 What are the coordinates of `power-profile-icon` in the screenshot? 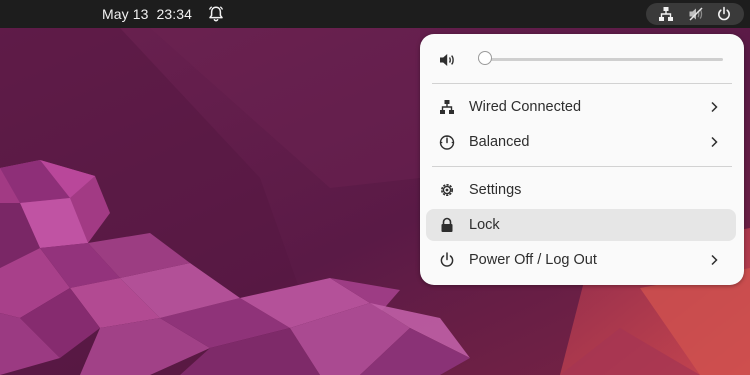 It's located at (447, 142).